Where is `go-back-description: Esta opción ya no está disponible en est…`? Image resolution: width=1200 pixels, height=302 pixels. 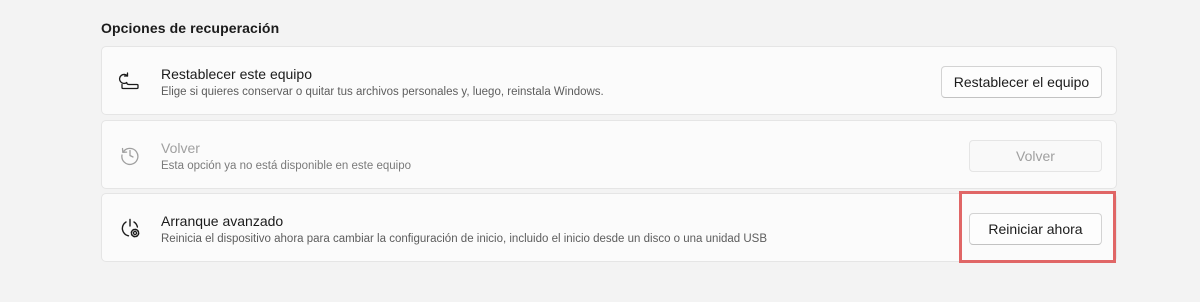
go-back-description: Esta opción ya no está disponible en est… is located at coordinates (286, 166).